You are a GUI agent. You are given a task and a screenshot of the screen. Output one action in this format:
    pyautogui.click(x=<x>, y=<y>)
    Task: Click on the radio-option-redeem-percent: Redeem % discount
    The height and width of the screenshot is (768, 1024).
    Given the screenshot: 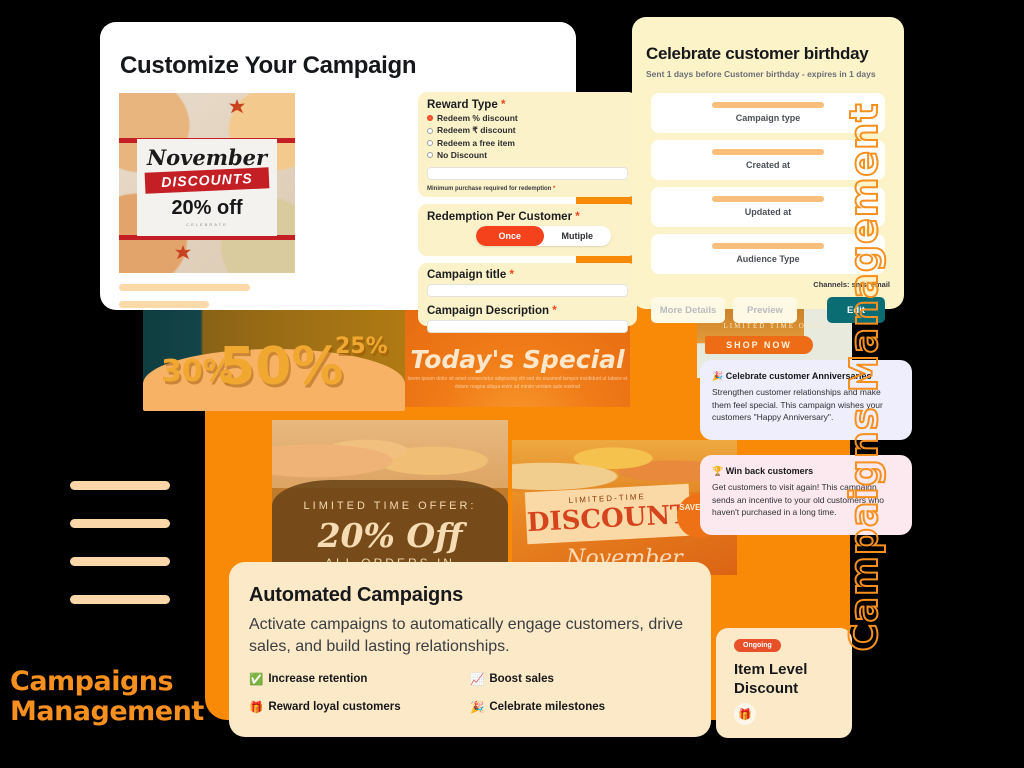 What is the action you would take?
    pyautogui.click(x=527, y=118)
    